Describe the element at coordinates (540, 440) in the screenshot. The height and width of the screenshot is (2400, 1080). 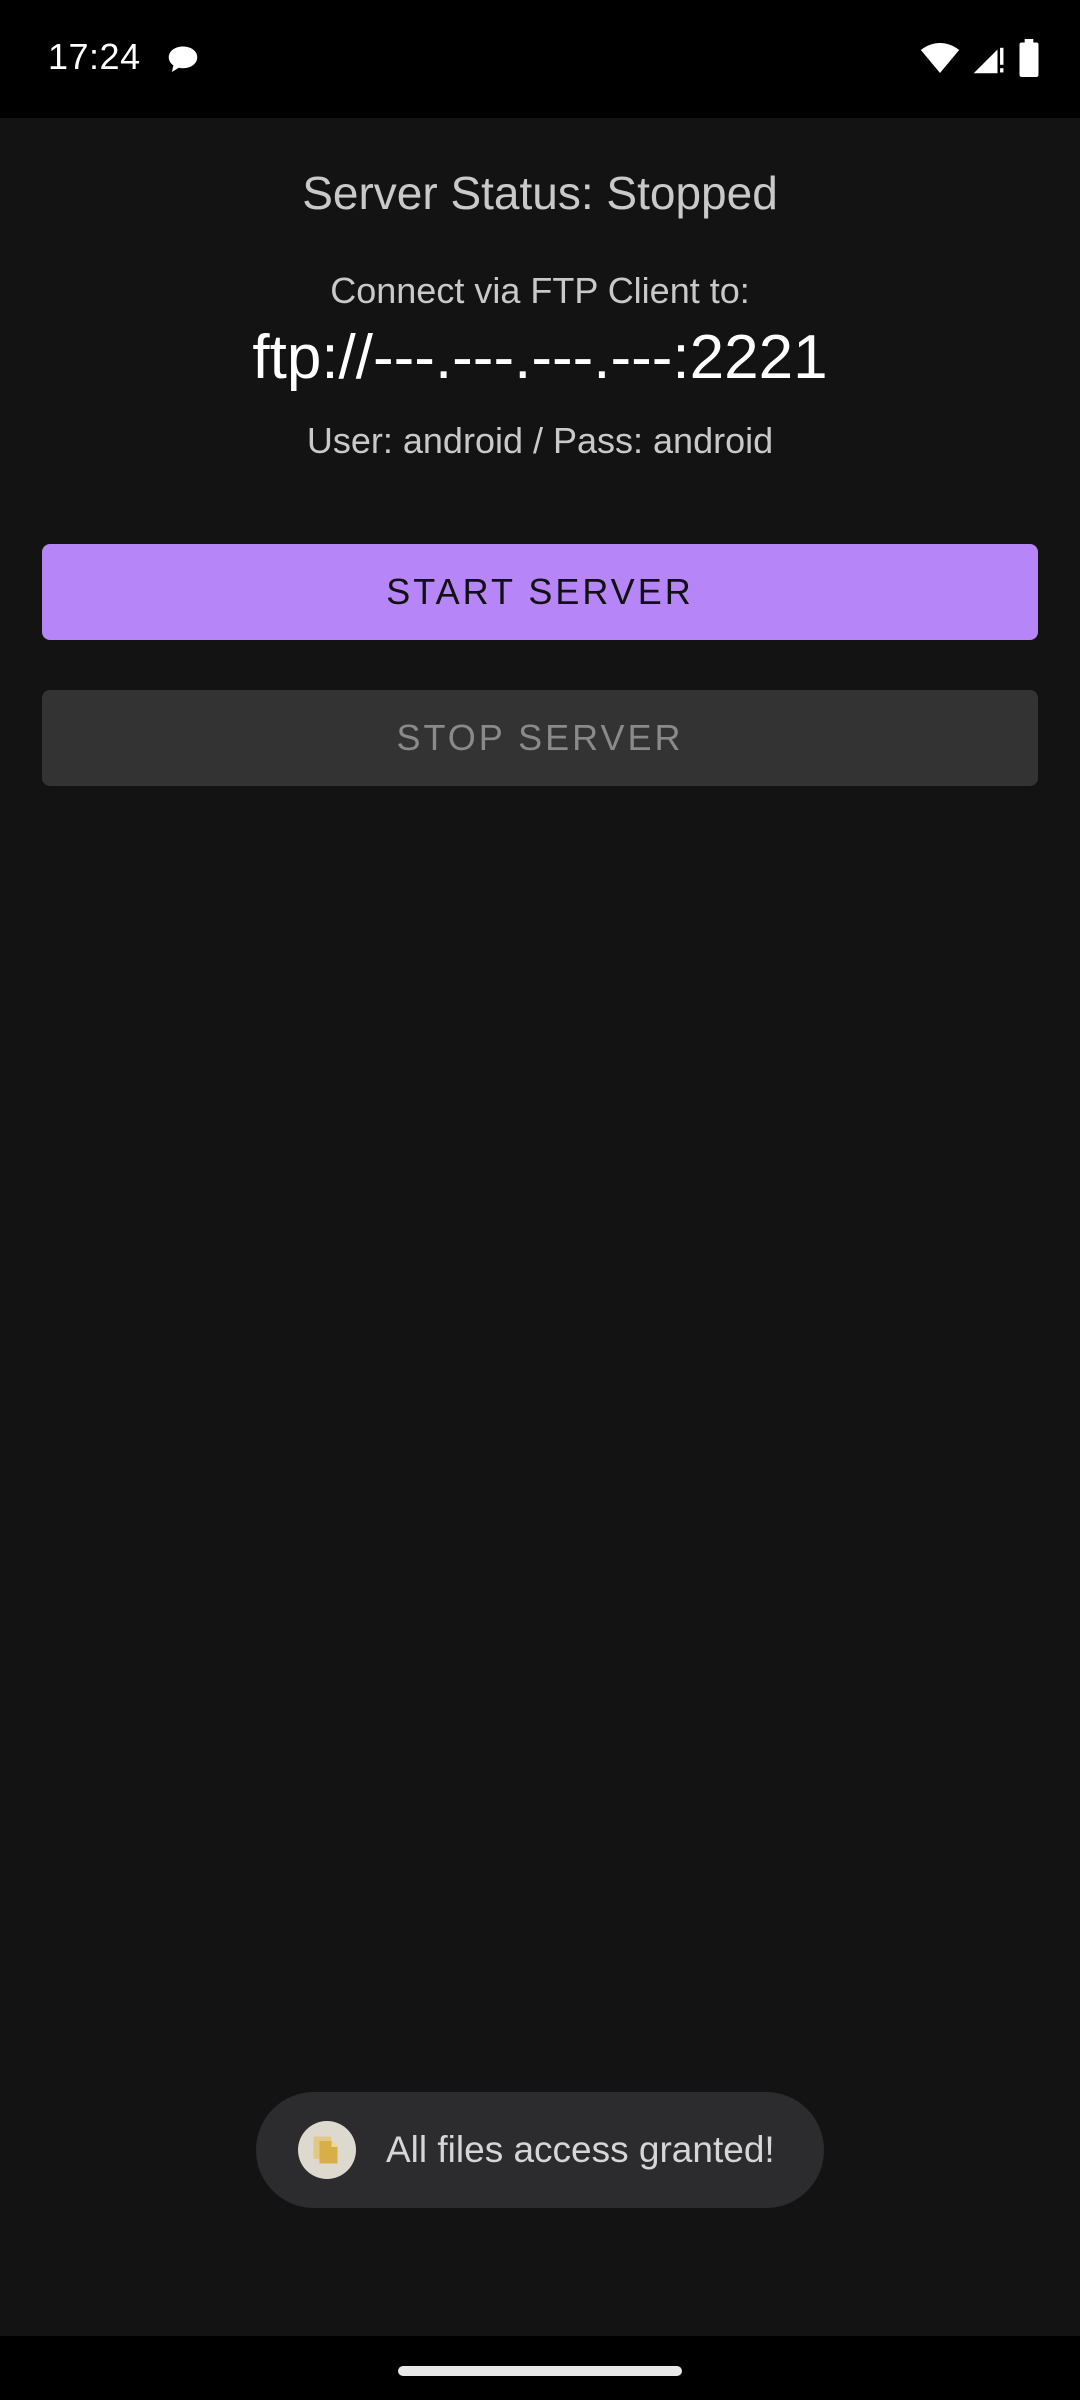
I see `credentials-text: User: android / Pass: android` at that location.